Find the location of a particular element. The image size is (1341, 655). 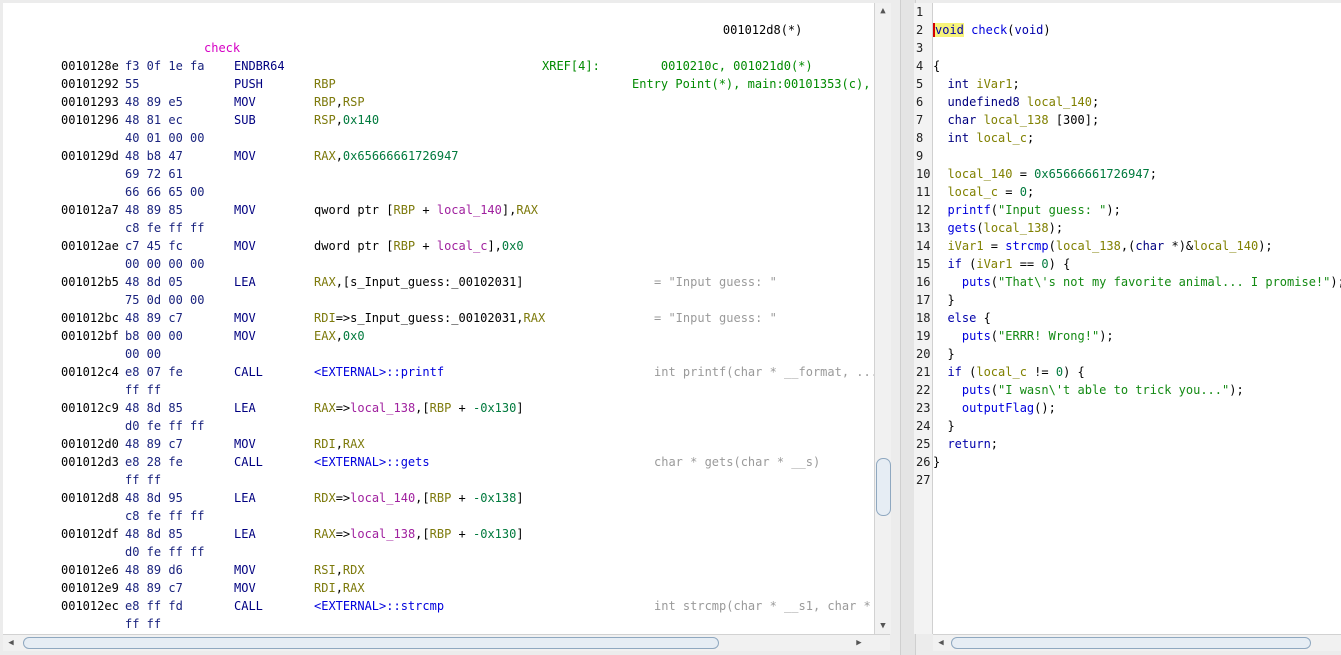

asm-row: 66 66 65 00 is located at coordinates (438, 192).